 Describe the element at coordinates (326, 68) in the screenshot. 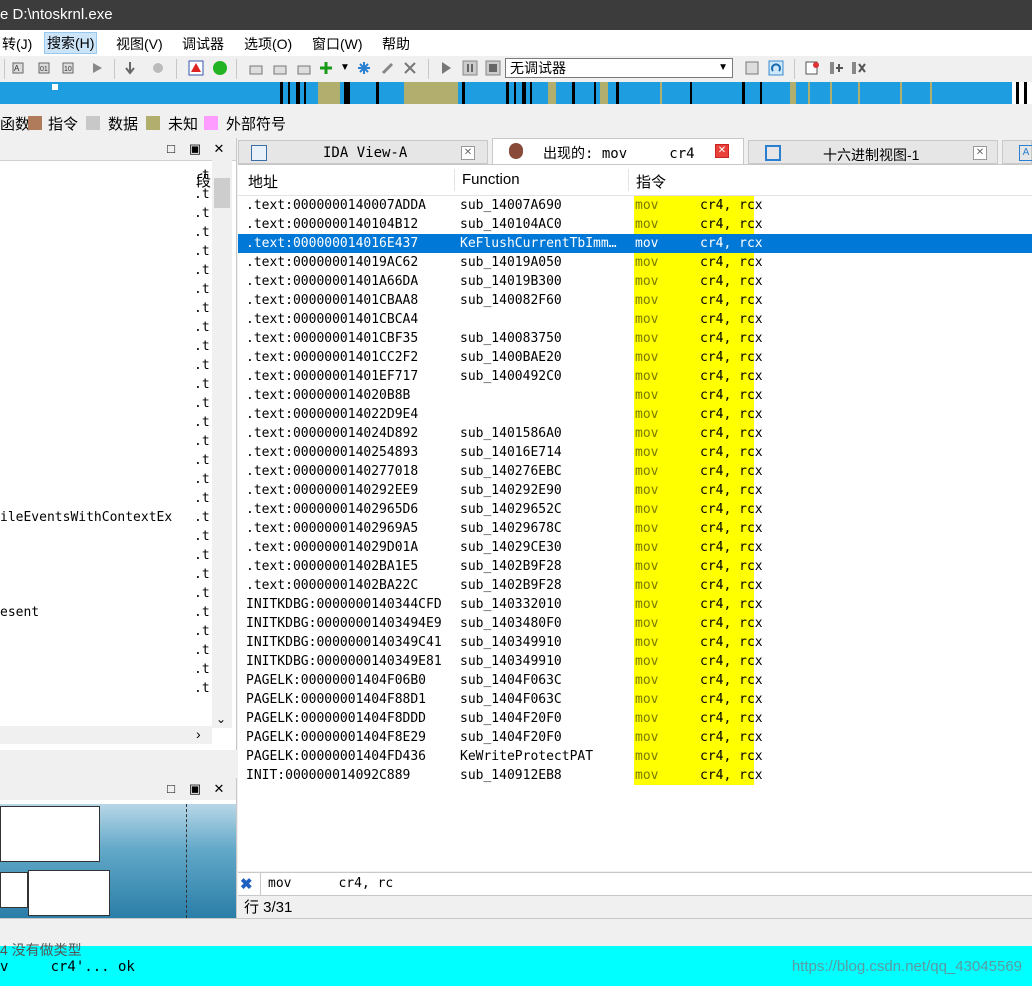

I see `add-plus-icon` at that location.